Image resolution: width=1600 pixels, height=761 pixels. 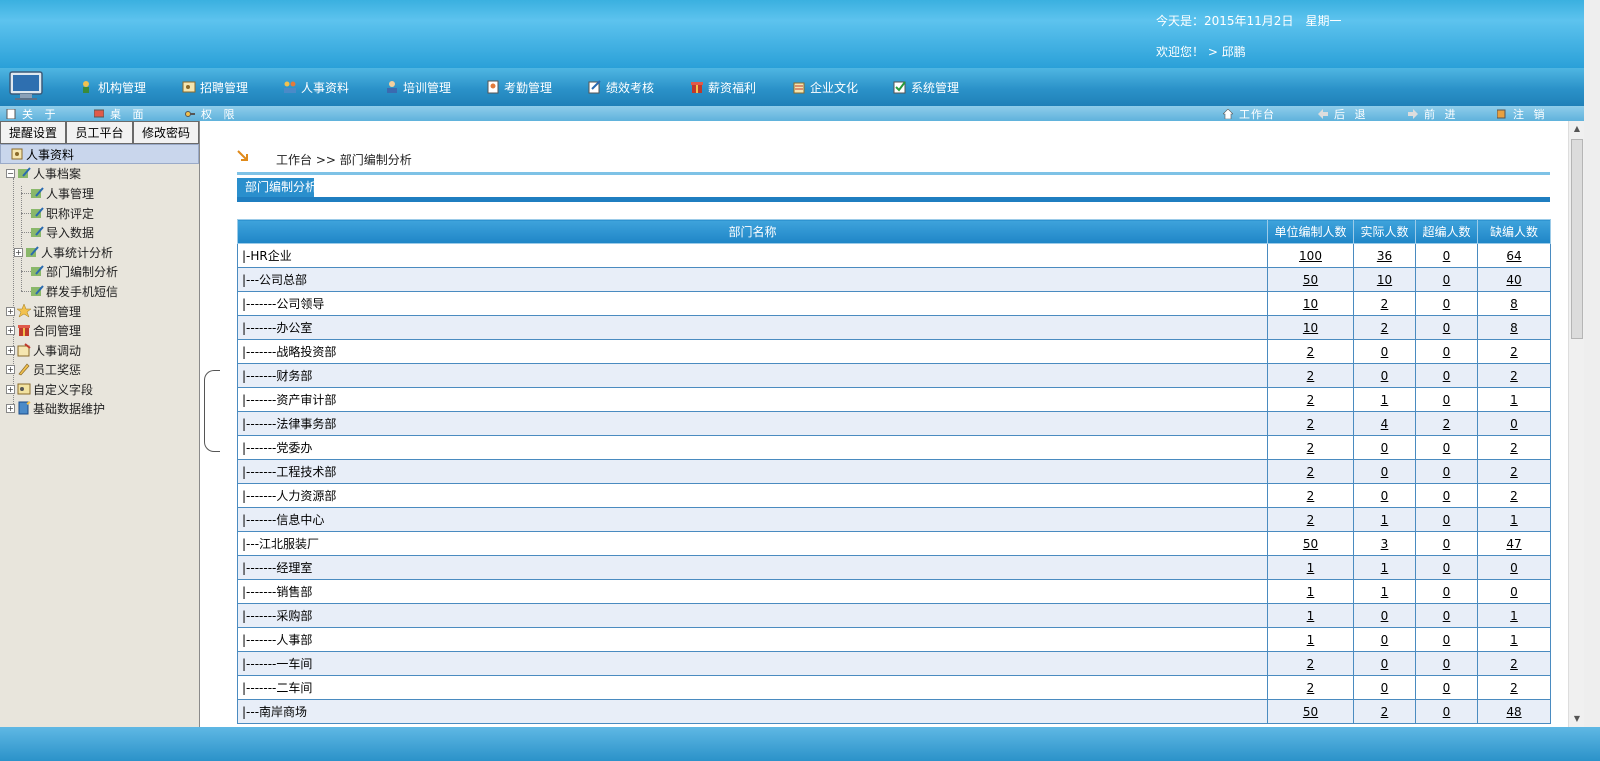 I want to click on count-link: 36, so click(x=1384, y=256).